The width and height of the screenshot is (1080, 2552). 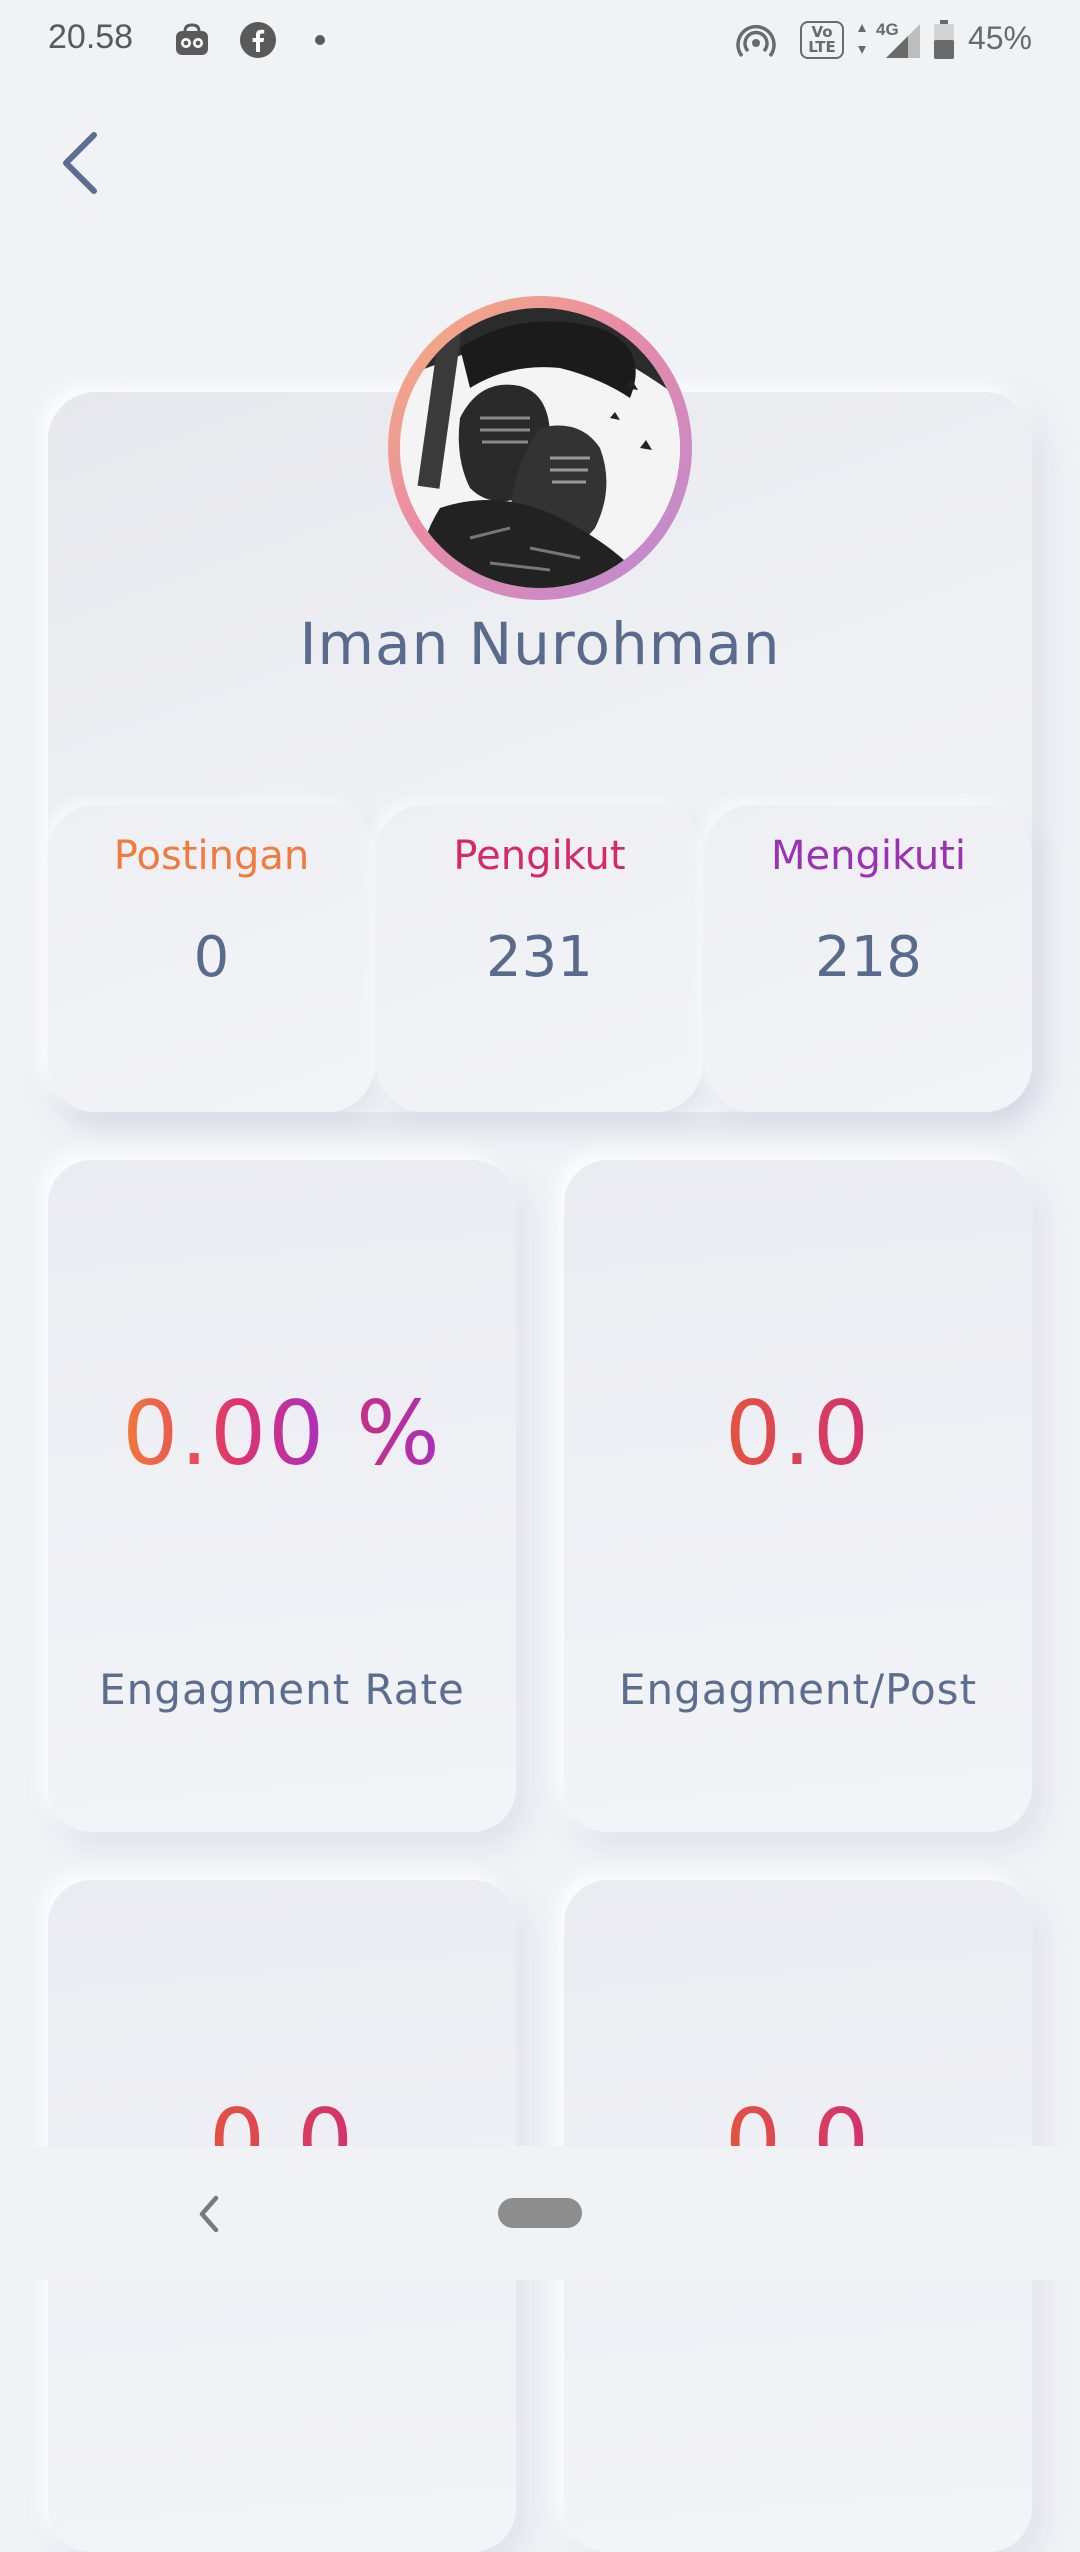 I want to click on stat-posts: Postingan 0, so click(x=211, y=958).